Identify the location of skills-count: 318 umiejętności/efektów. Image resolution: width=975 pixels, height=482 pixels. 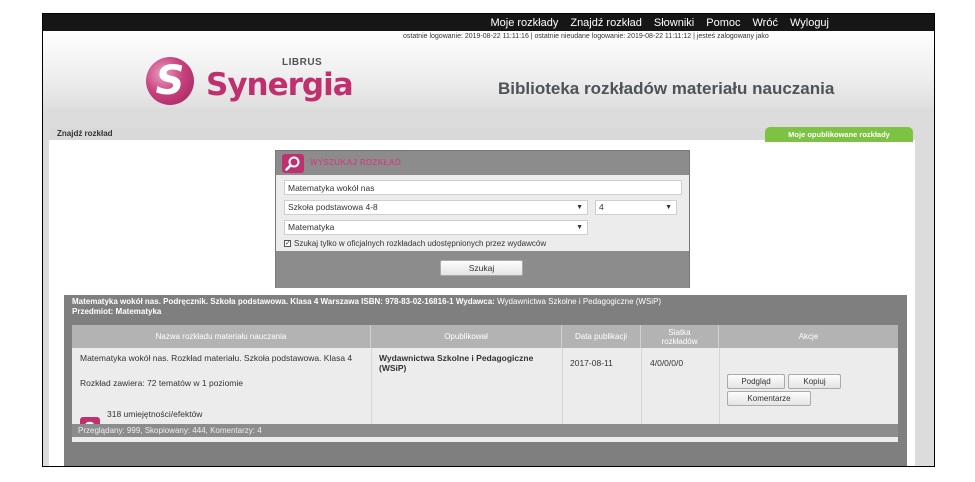
(155, 414).